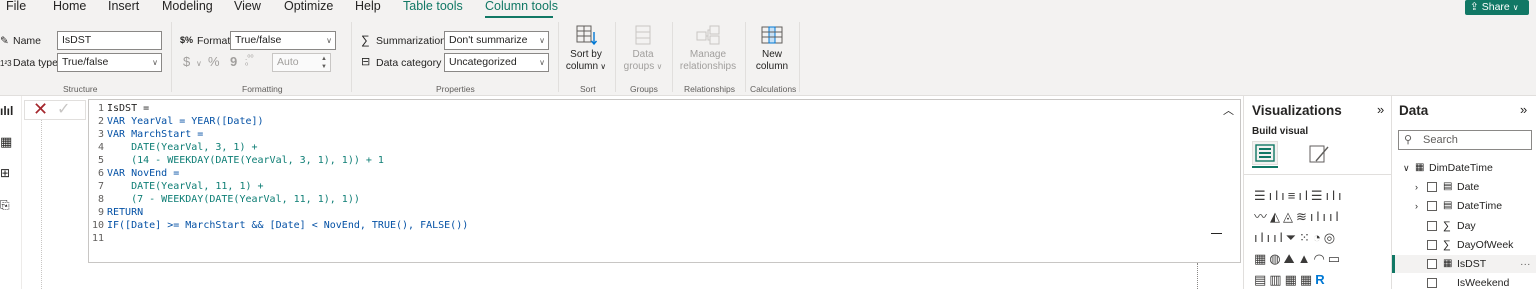  Describe the element at coordinates (1292, 237) in the screenshot. I see `funnel-icon: ⏷` at that location.